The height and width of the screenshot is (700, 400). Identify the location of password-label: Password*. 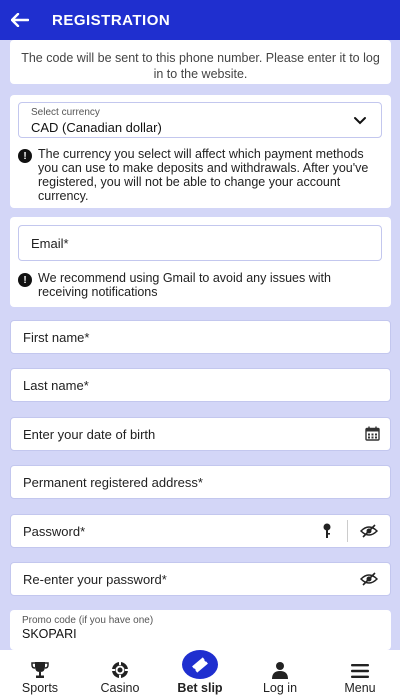
(54, 531).